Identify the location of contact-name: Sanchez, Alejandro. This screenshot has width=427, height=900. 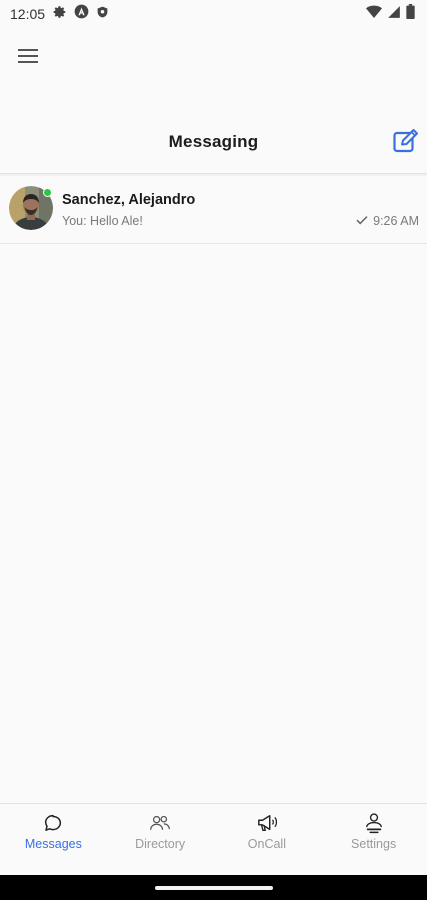
(129, 200).